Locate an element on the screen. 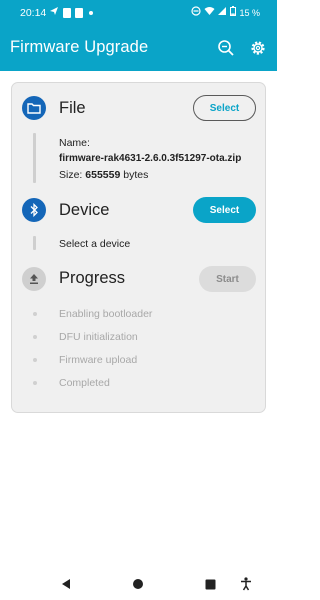 The height and width of the screenshot is (600, 320). status-right-icons: 15 % is located at coordinates (225, 12).